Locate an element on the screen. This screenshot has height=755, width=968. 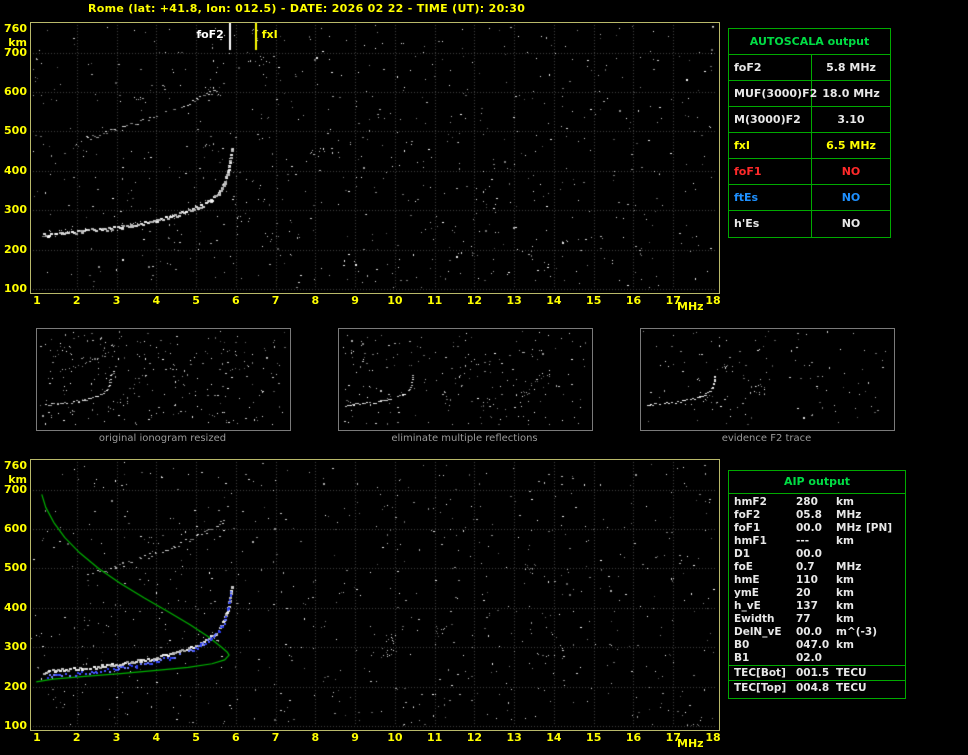
aip-row-TEC[Bot]: TEC[Bot] 001.5 TECU is located at coordinates (817, 673).